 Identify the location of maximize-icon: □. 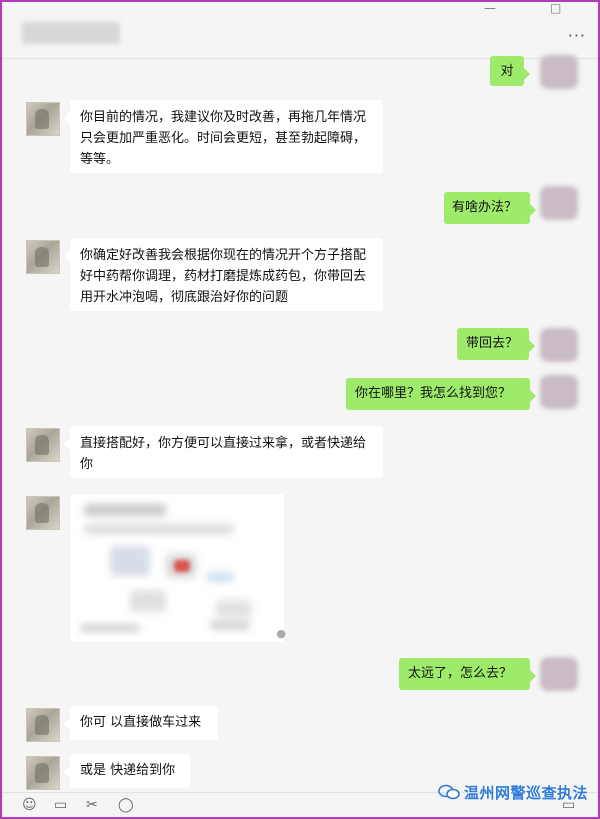
(555, 8).